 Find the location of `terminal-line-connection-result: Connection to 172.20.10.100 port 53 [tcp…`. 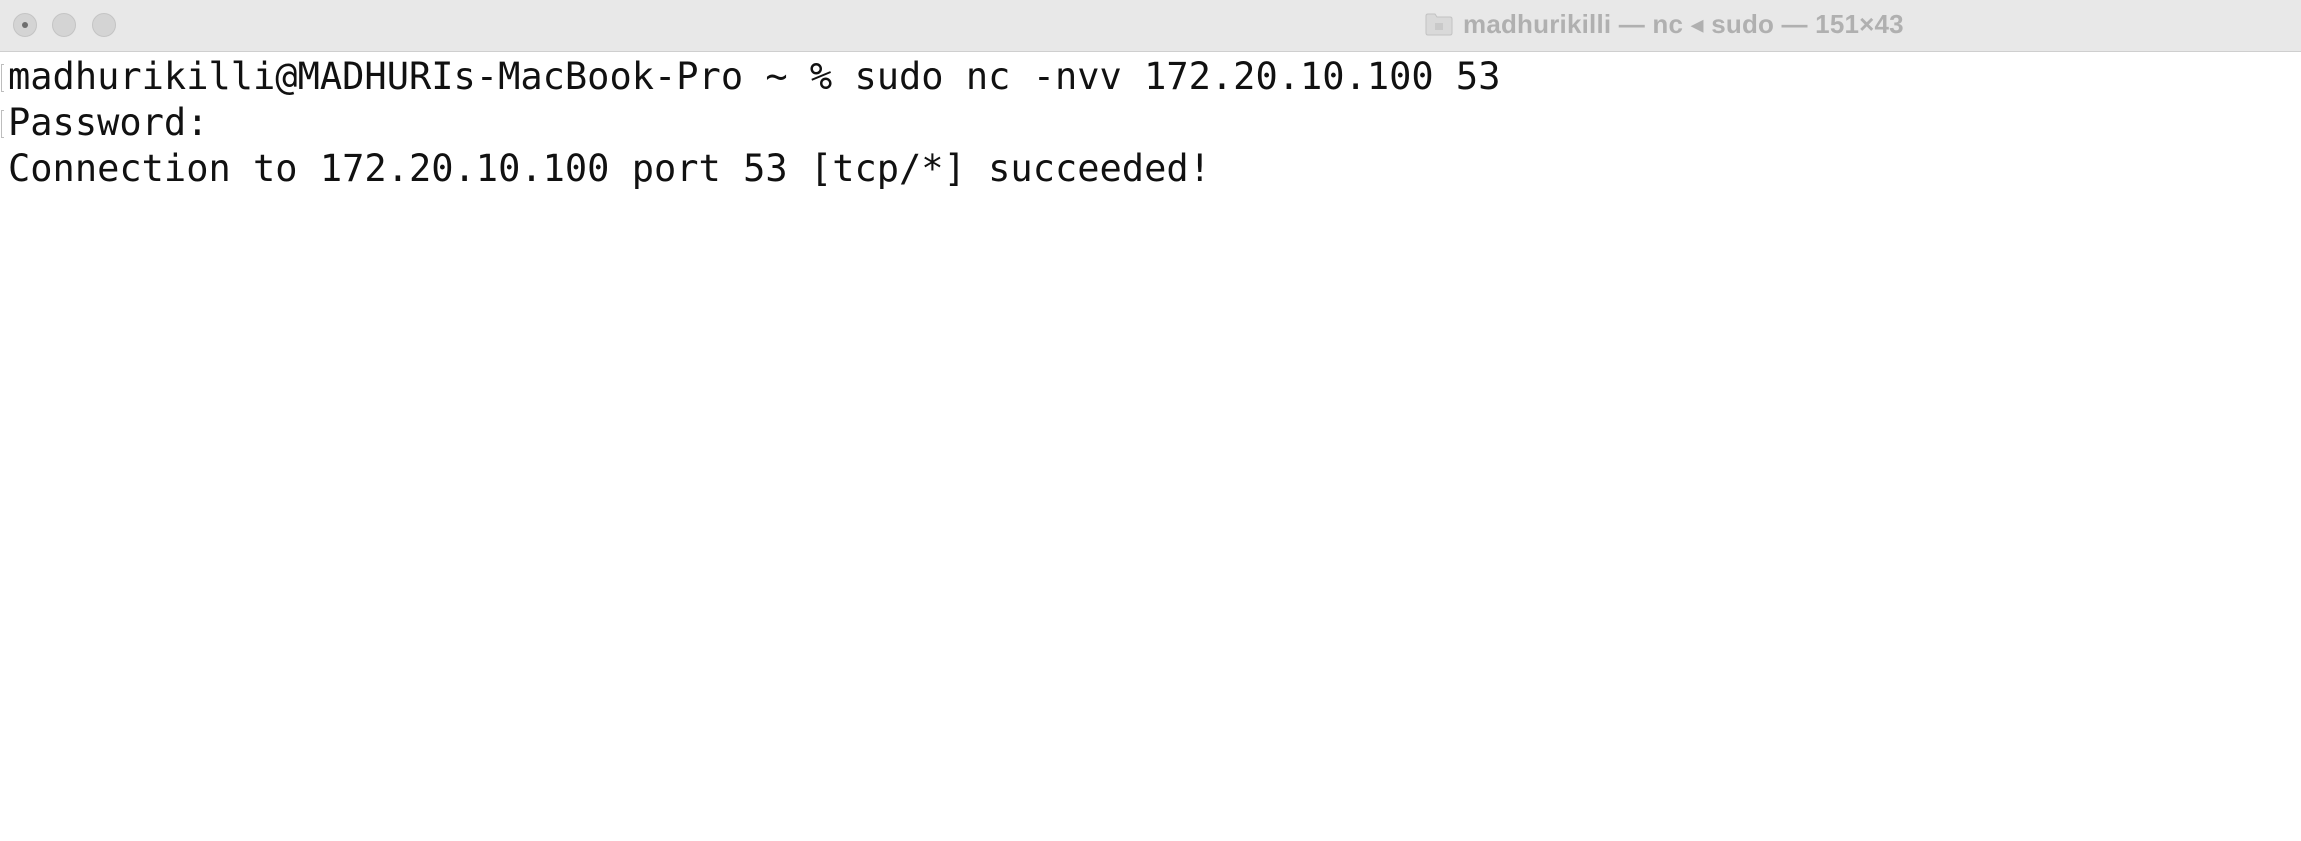

terminal-line-connection-result: Connection to 172.20.10.100 port 53 [tcp… is located at coordinates (609, 168).